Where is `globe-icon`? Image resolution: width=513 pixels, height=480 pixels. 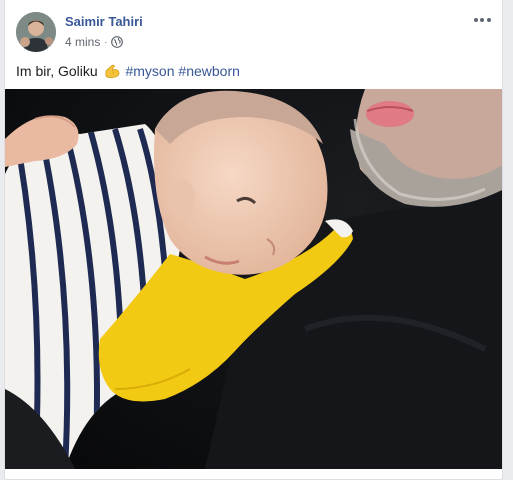
globe-icon is located at coordinates (117, 42).